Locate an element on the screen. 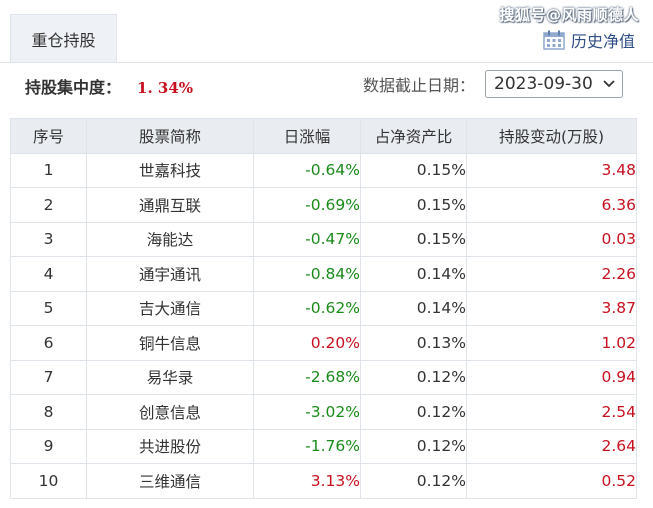  col-header-daily-change: 日涨幅 is located at coordinates (307, 136).